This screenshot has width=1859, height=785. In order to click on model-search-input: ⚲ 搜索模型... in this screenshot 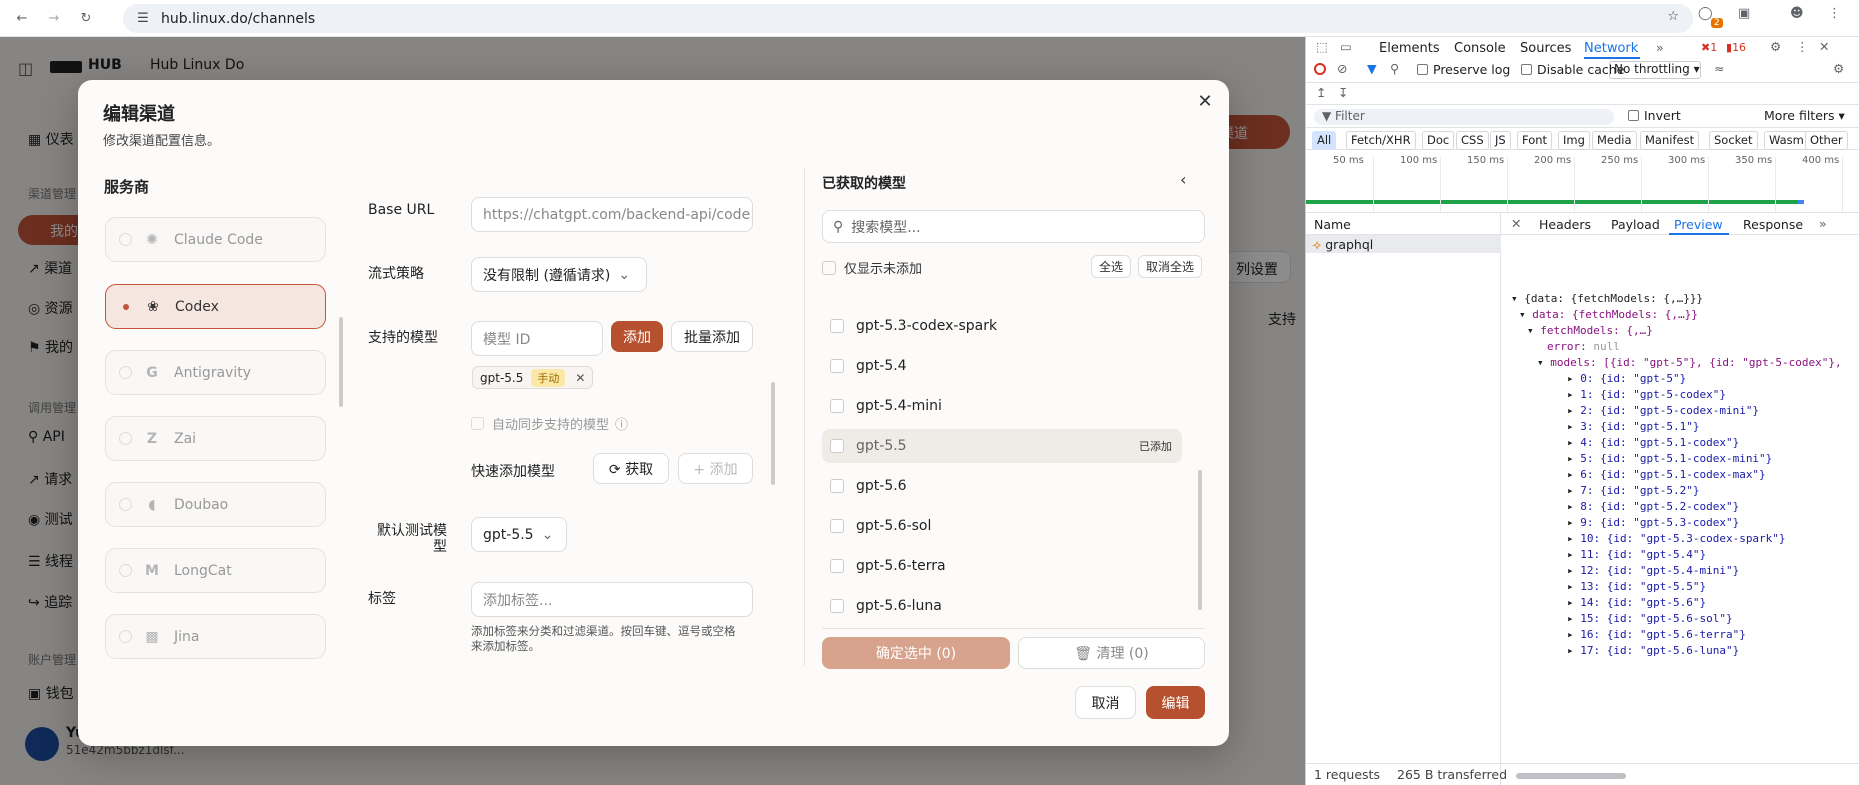, I will do `click(1013, 226)`.